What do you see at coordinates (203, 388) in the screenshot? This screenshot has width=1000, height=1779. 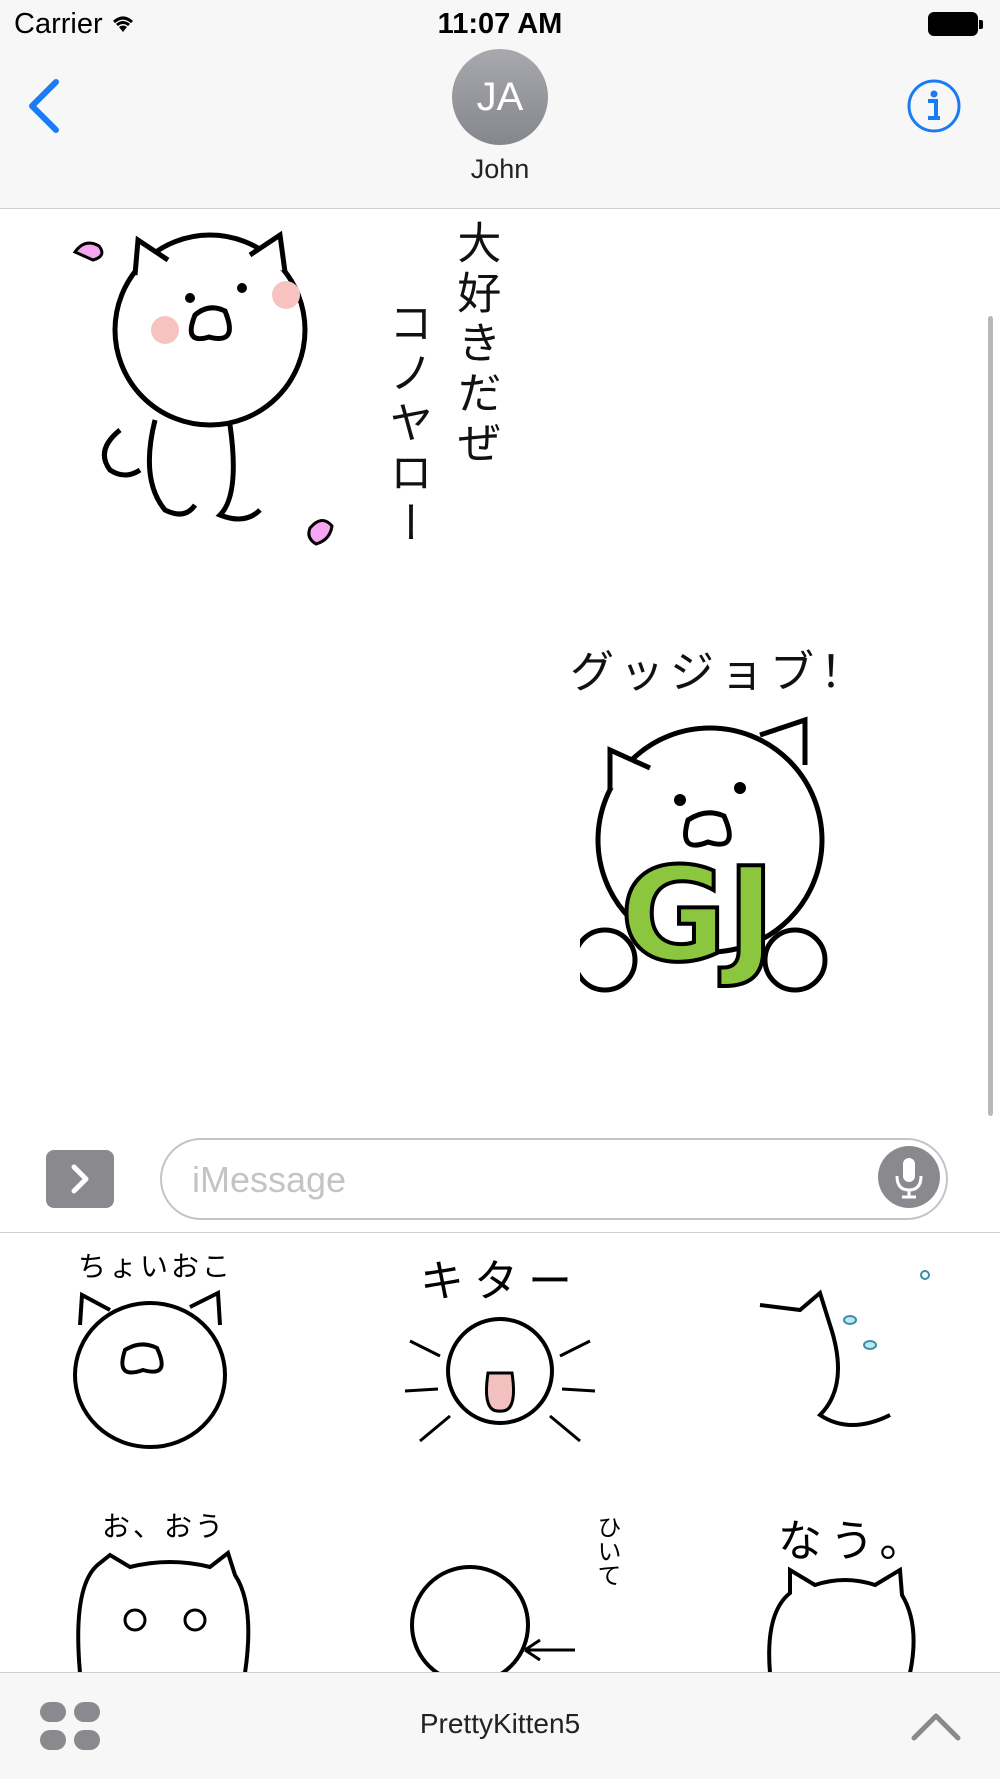 I see `cat-illustration` at bounding box center [203, 388].